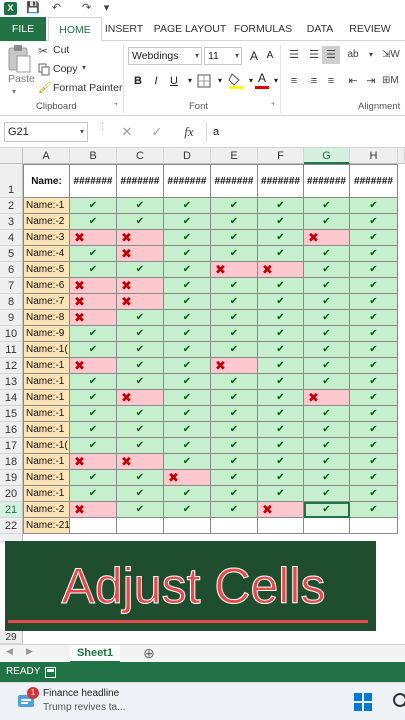  What do you see at coordinates (263, 29) in the screenshot?
I see `tab-formulas: FORMULAS` at bounding box center [263, 29].